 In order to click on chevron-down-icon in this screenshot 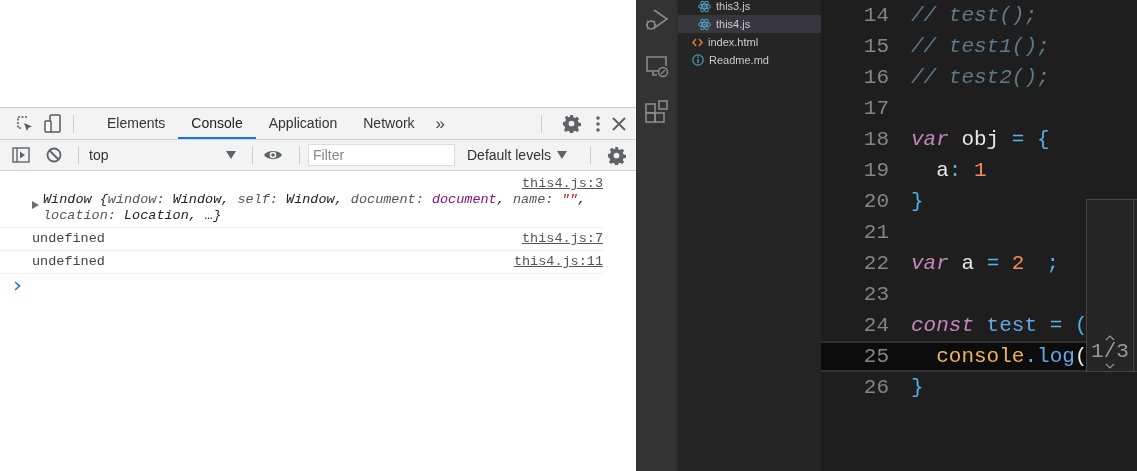, I will do `click(1110, 366)`.